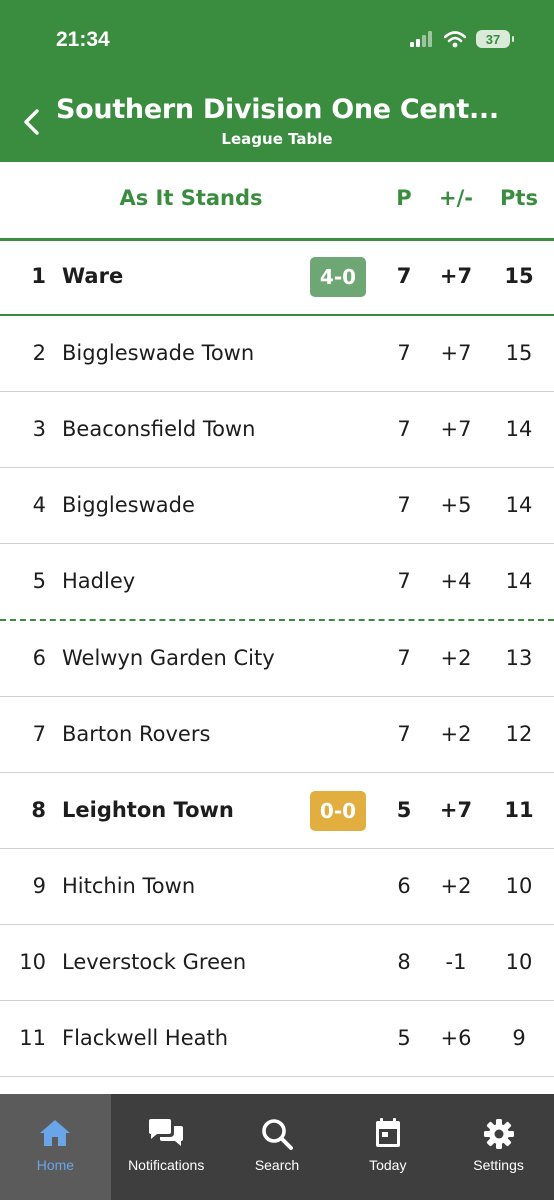 The width and height of the screenshot is (554, 1200). I want to click on team-name: Hadley, so click(99, 581).